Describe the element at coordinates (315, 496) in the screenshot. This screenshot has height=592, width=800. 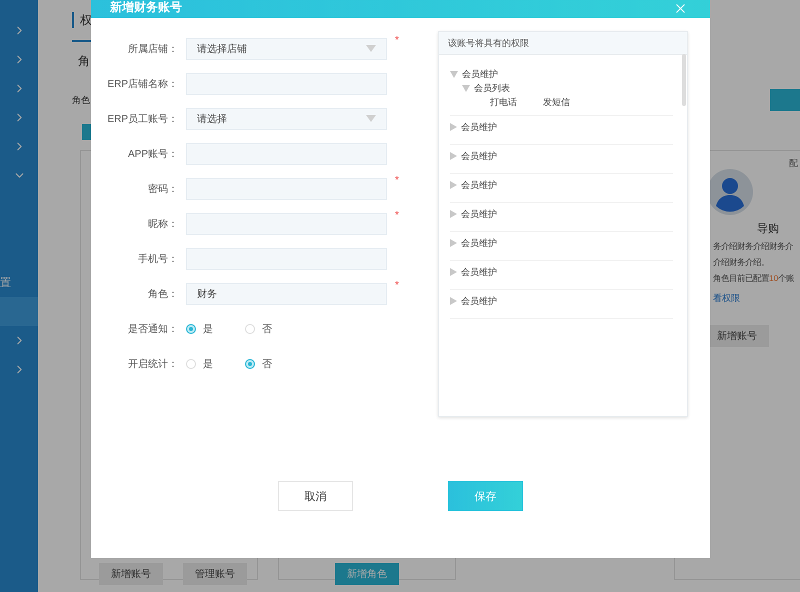
I see `cancel-button: 取消` at that location.